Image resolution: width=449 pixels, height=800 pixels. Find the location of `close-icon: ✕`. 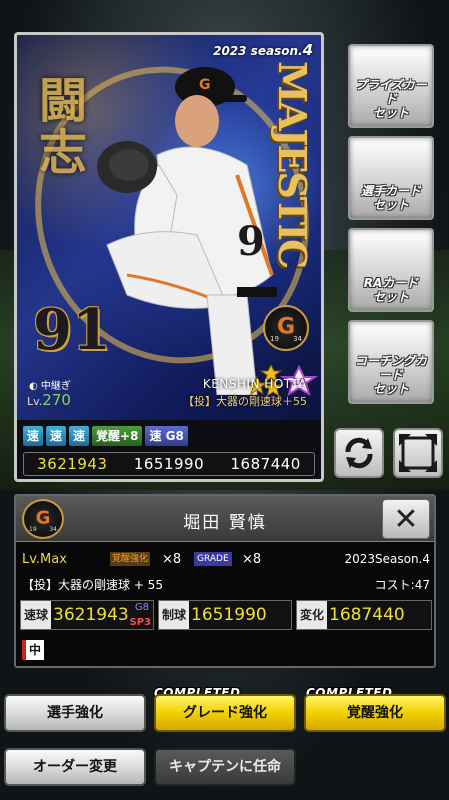

close-icon: ✕ is located at coordinates (406, 519).